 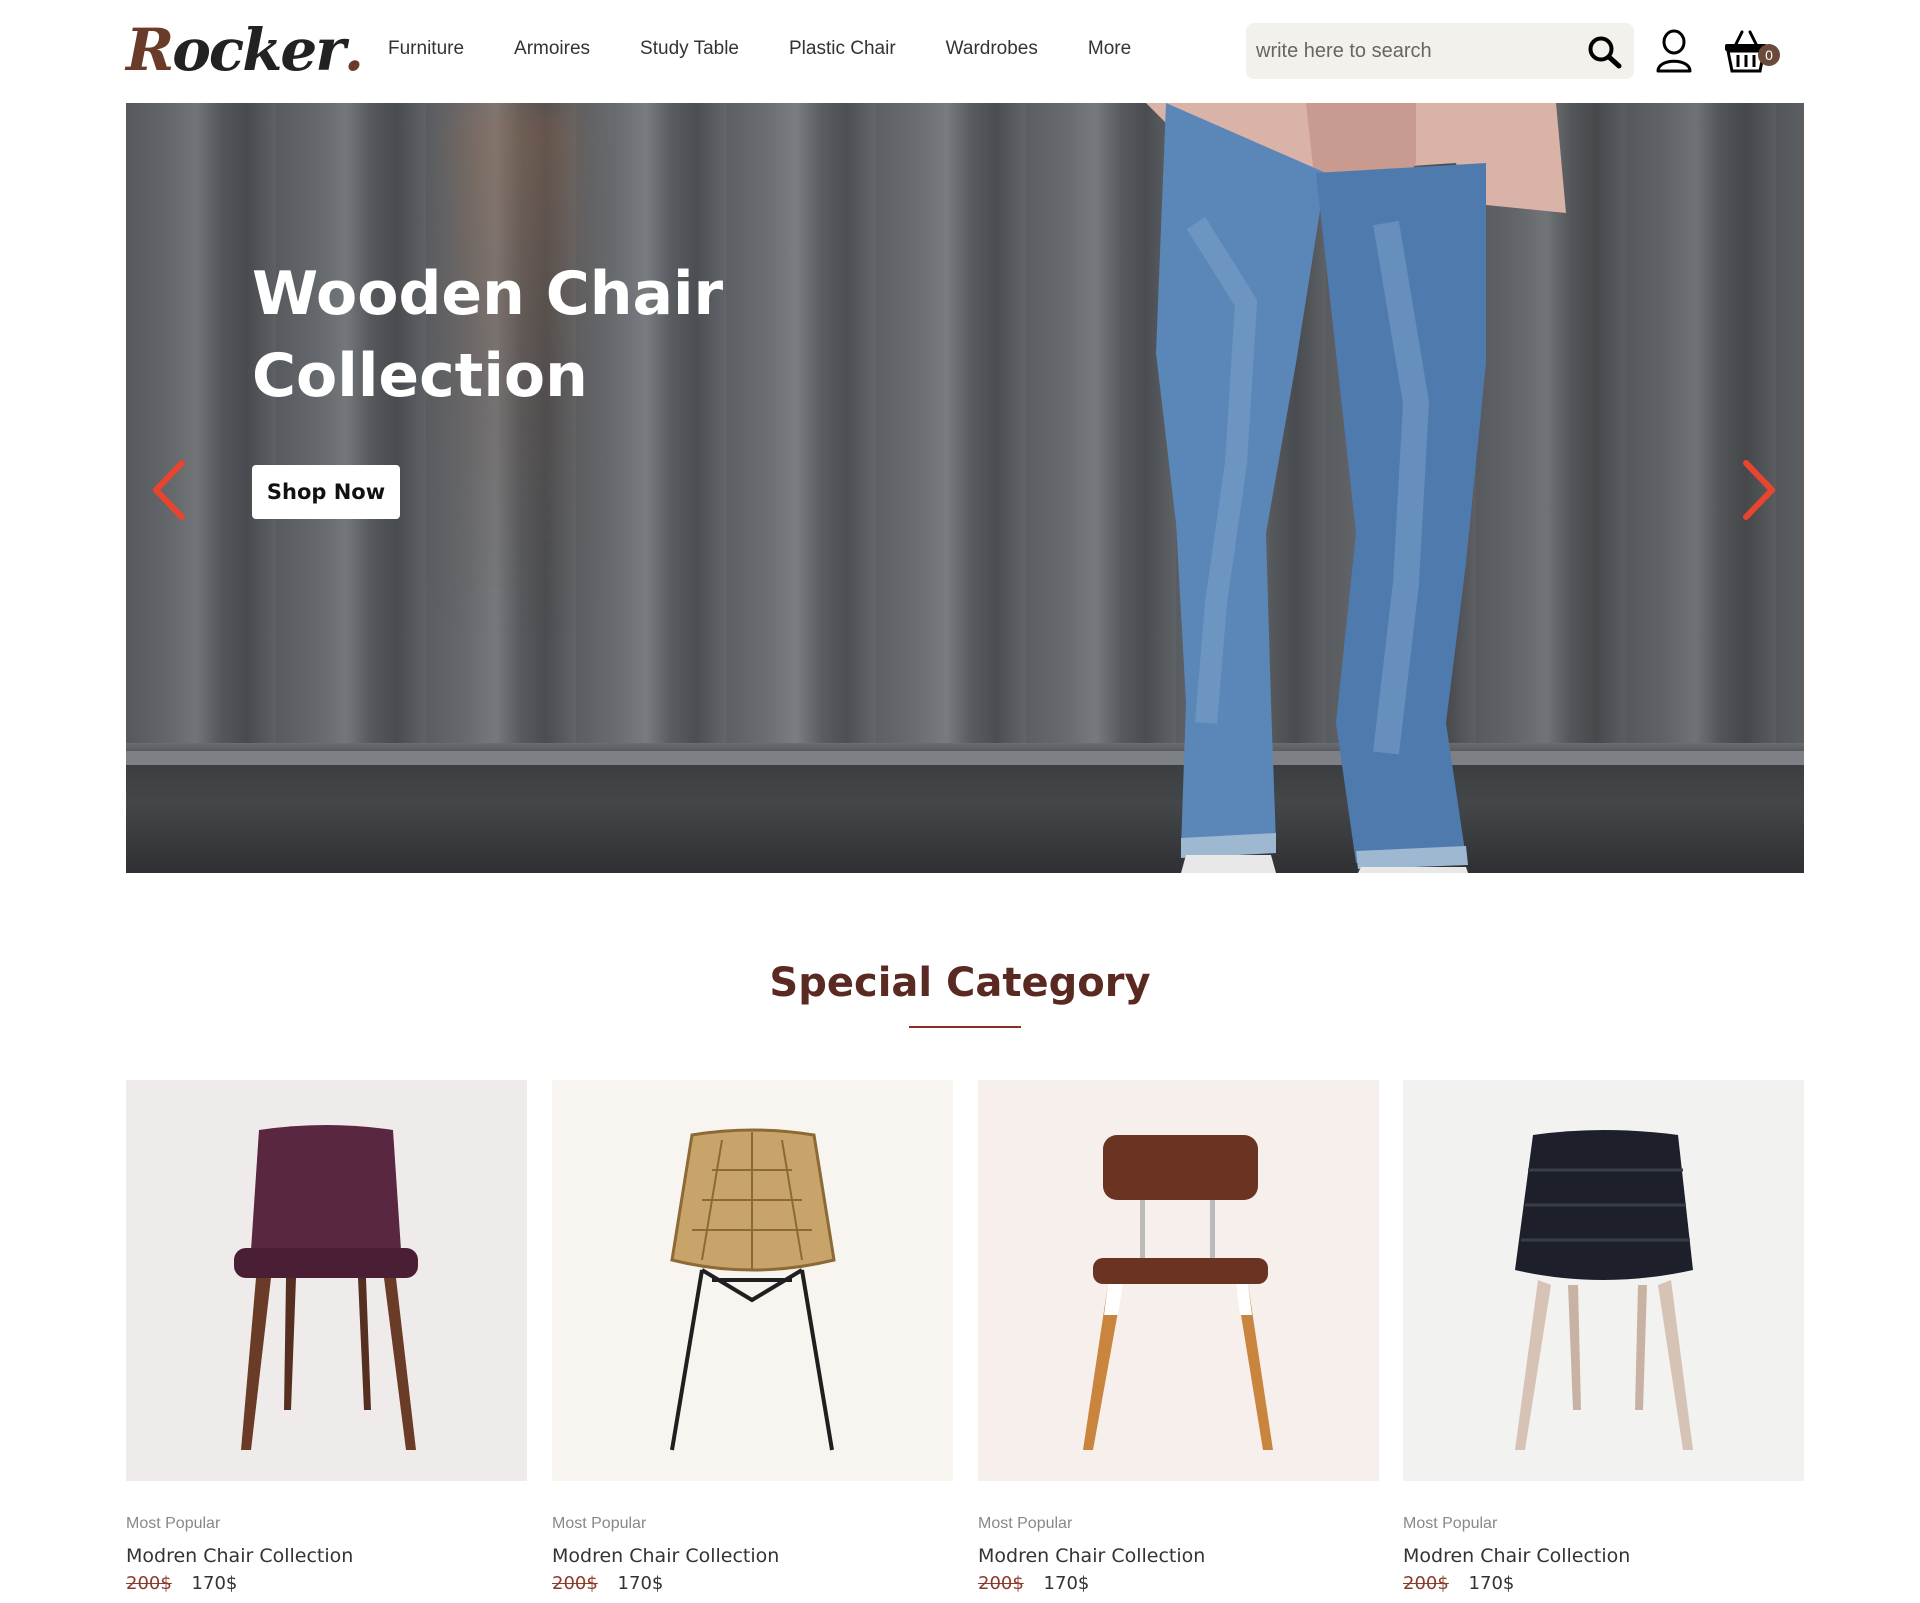 What do you see at coordinates (552, 49) in the screenshot?
I see `nav-item-armoires: Armoires` at bounding box center [552, 49].